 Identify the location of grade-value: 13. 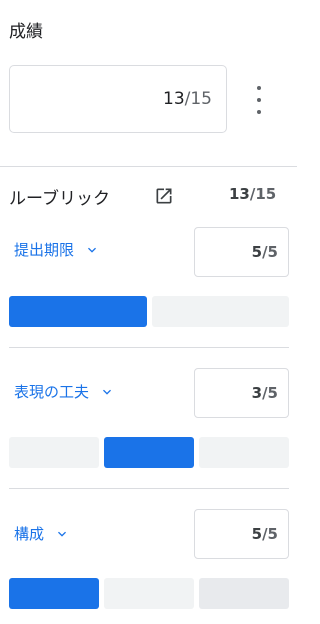
(174, 99).